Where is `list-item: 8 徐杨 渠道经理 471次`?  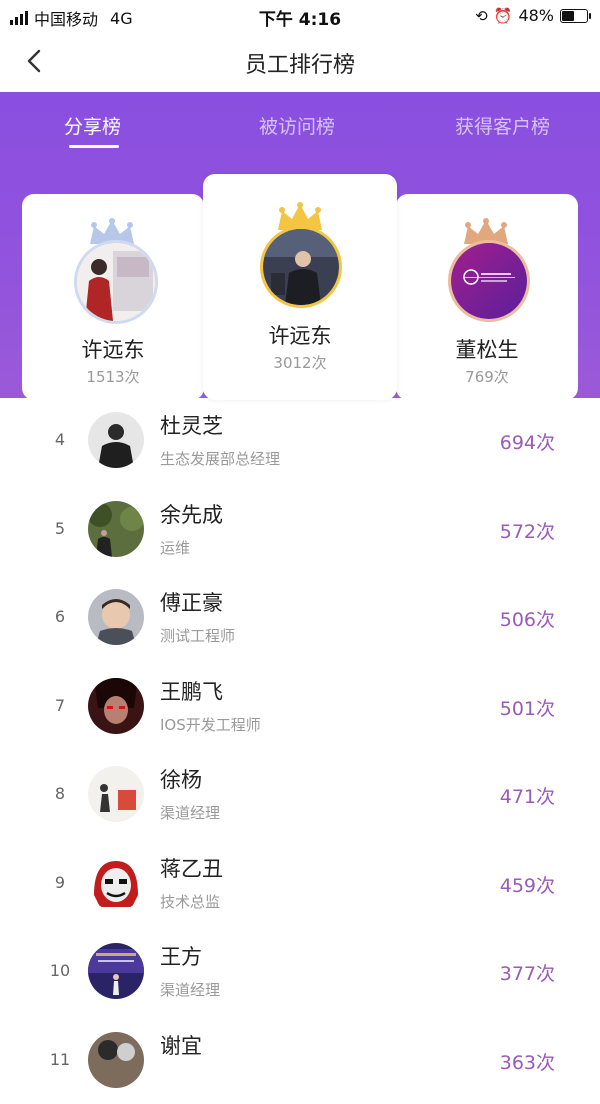 list-item: 8 徐杨 渠道经理 471次 is located at coordinates (300, 794).